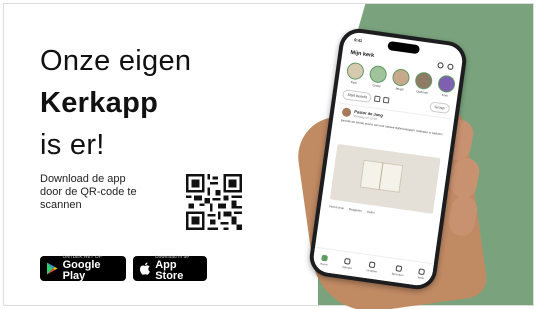 The width and height of the screenshot is (537, 309). I want to click on story-item: Jeugd, so click(401, 79).